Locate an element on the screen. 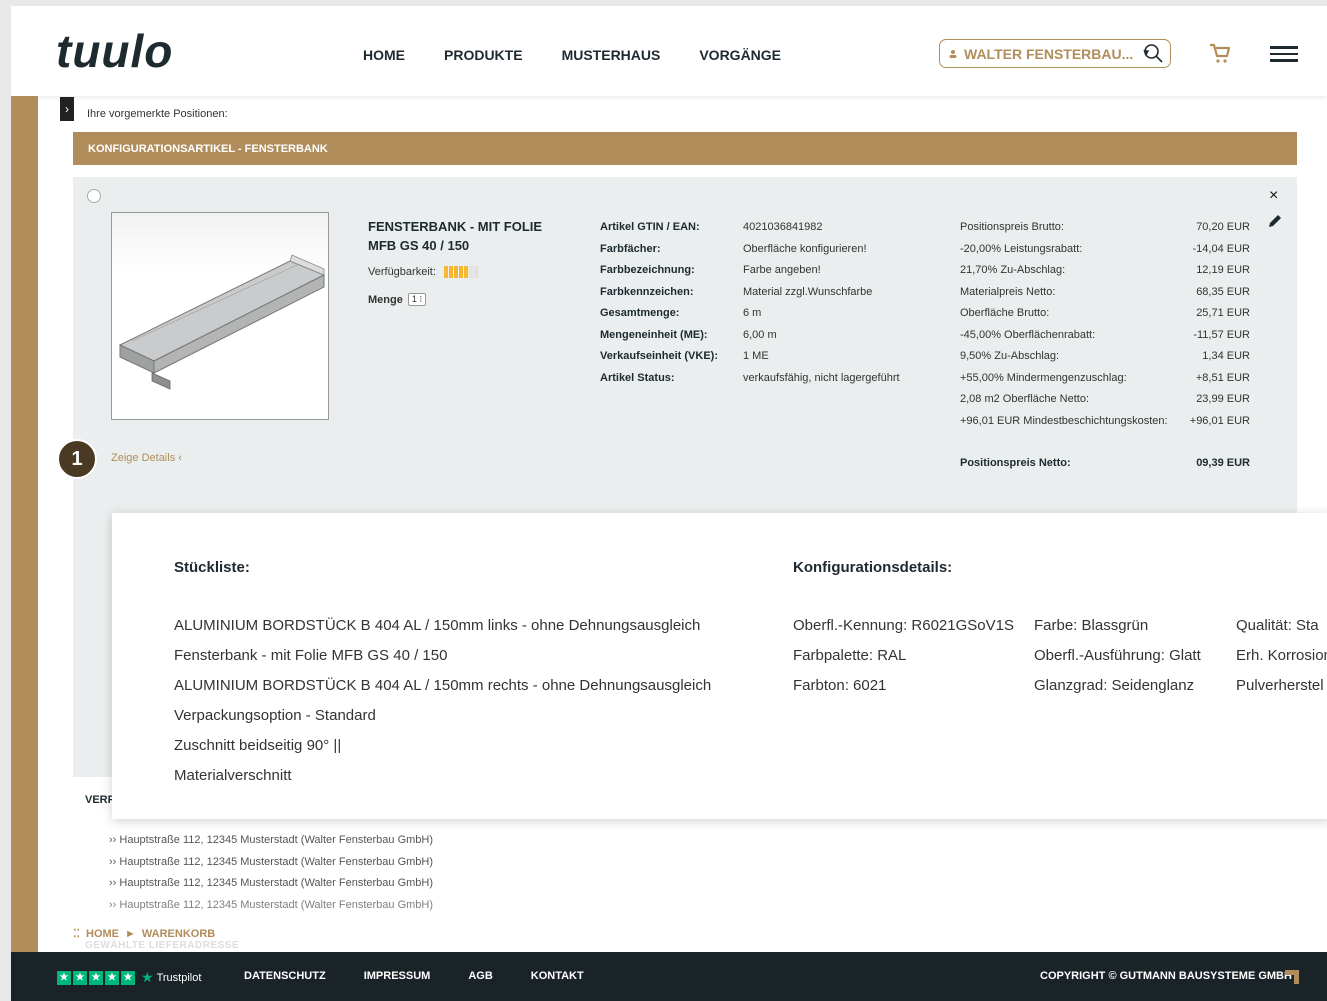 The height and width of the screenshot is (1001, 1327). attr-row: Verkaufseinheit (VKE): 1 ME is located at coordinates (684, 356).